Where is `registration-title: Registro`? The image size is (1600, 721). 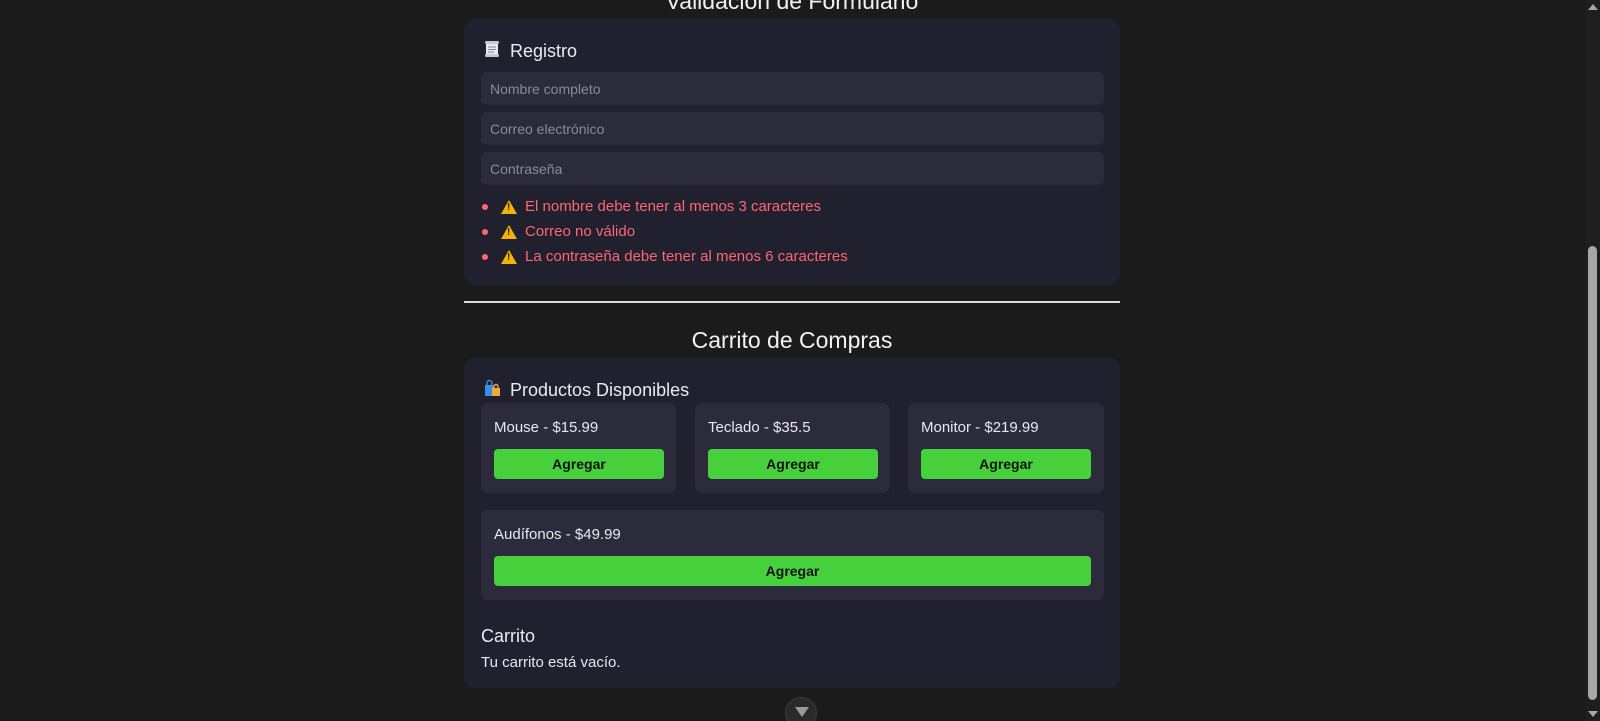 registration-title: Registro is located at coordinates (529, 51).